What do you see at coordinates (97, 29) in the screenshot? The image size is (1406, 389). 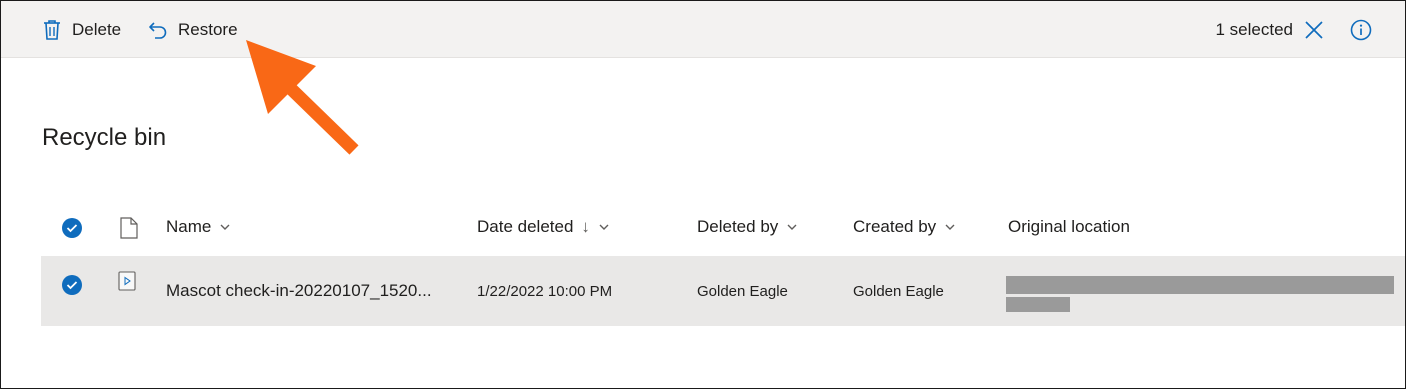 I see `delete-label: Delete` at bounding box center [97, 29].